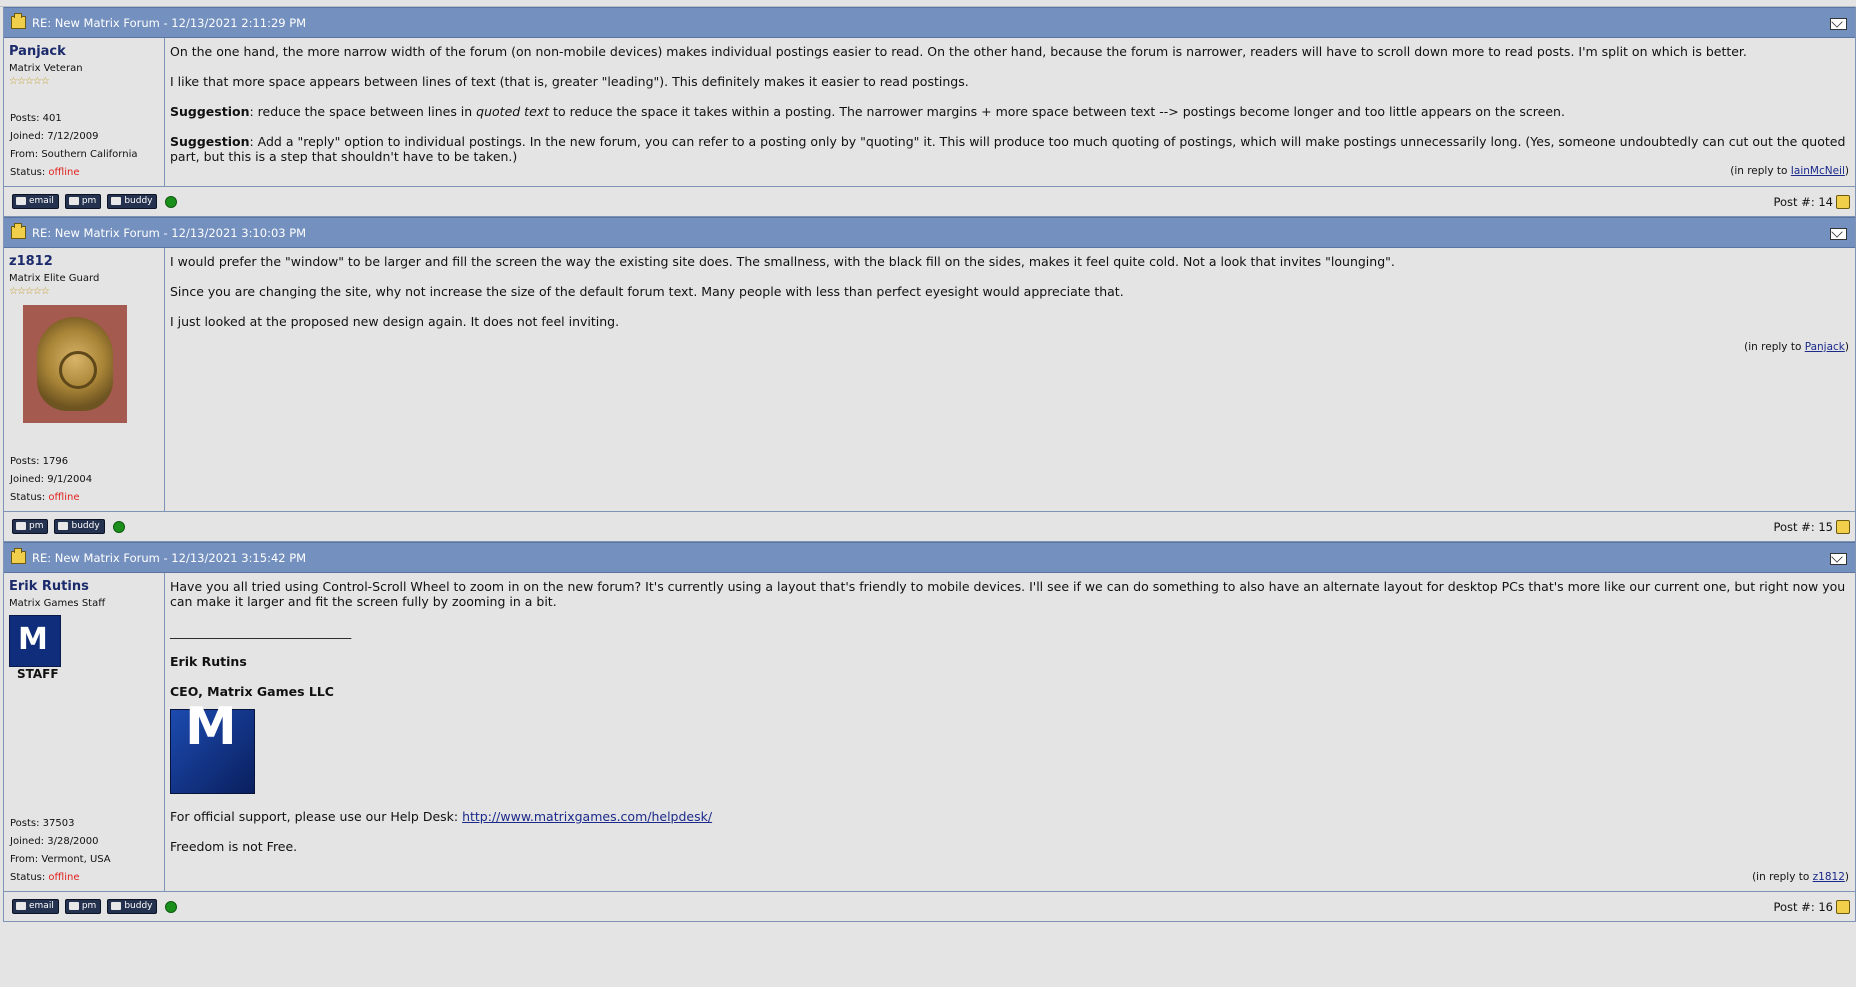  What do you see at coordinates (1829, 877) in the screenshot?
I see `in-reply-link: z1812` at bounding box center [1829, 877].